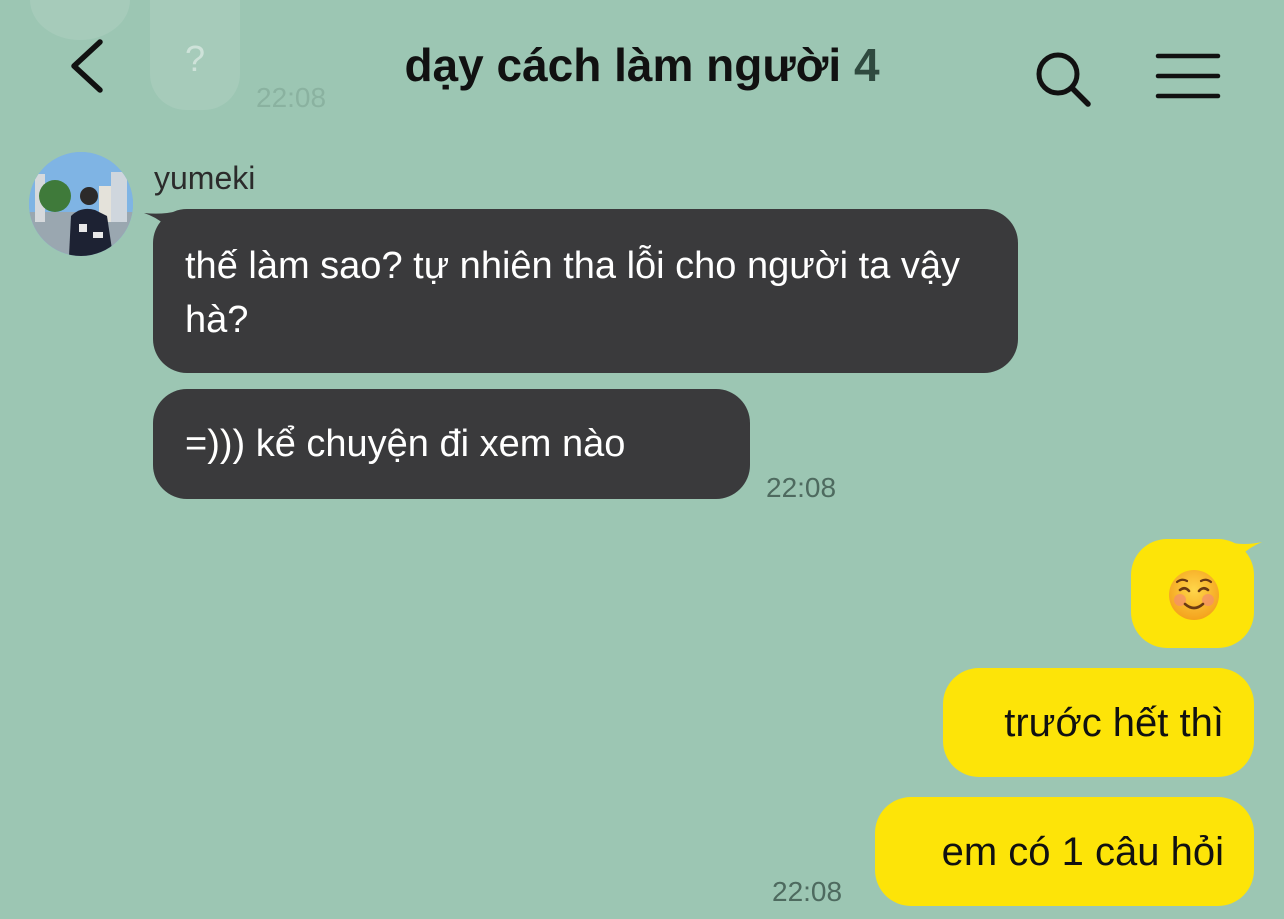  I want to click on chevron-left-icon, so click(87, 66).